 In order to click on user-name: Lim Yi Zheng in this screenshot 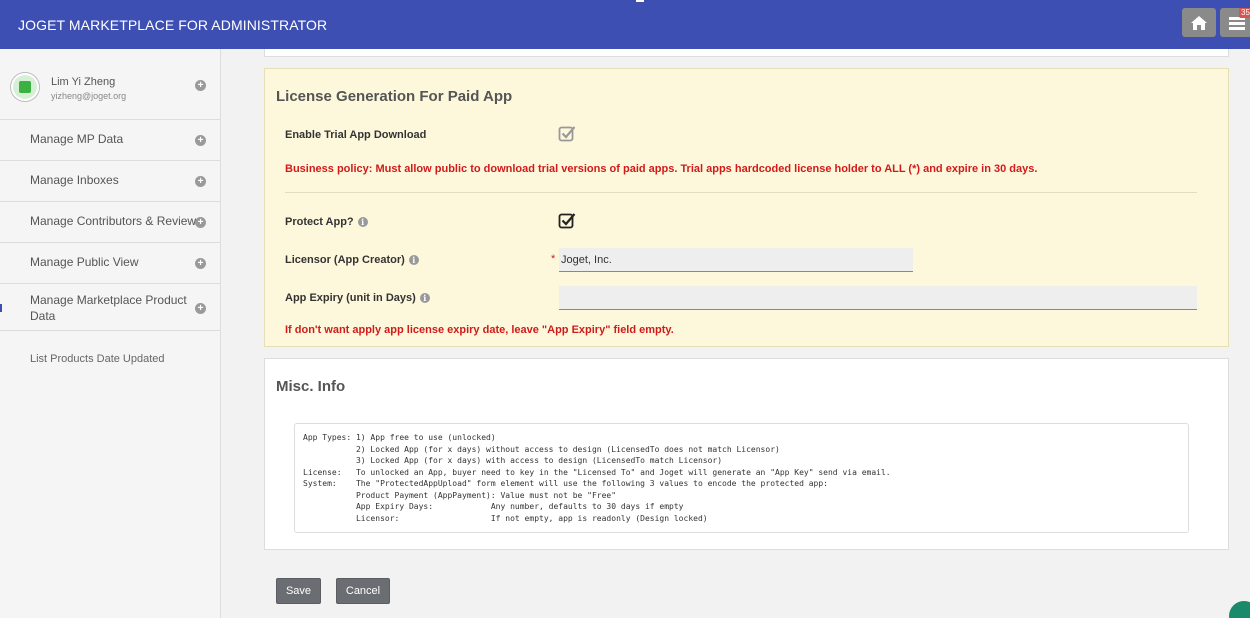, I will do `click(83, 82)`.